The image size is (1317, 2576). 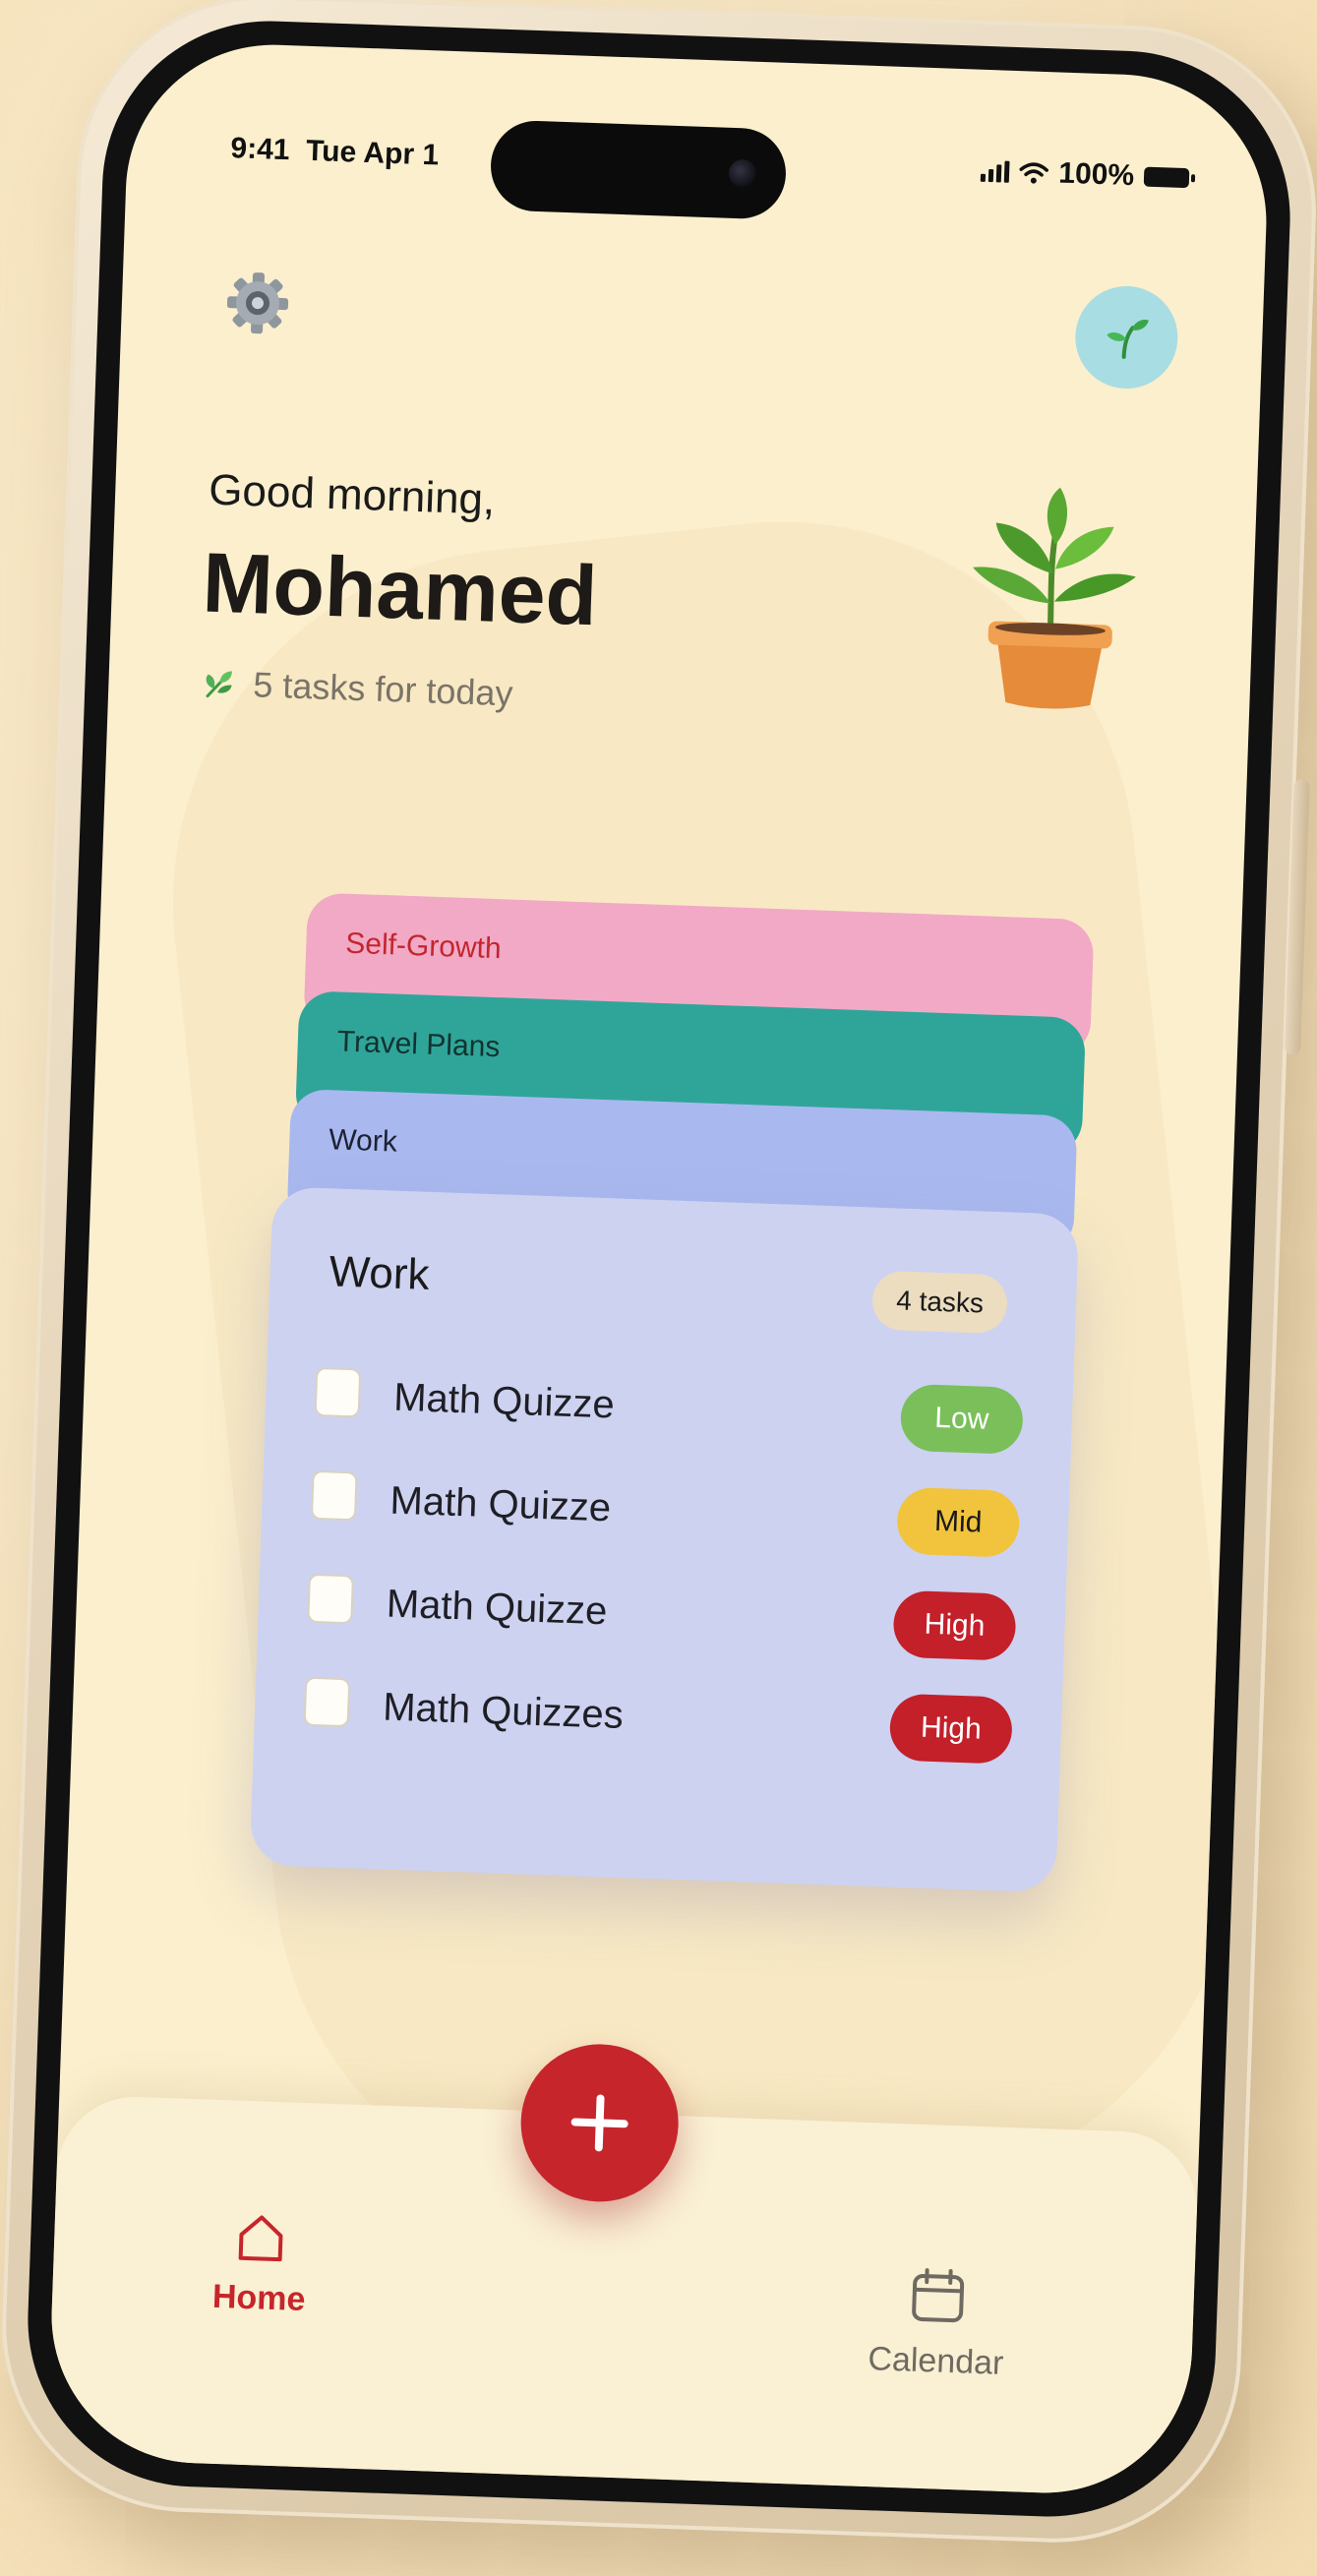 What do you see at coordinates (638, 170) in the screenshot?
I see `dynamic-island` at bounding box center [638, 170].